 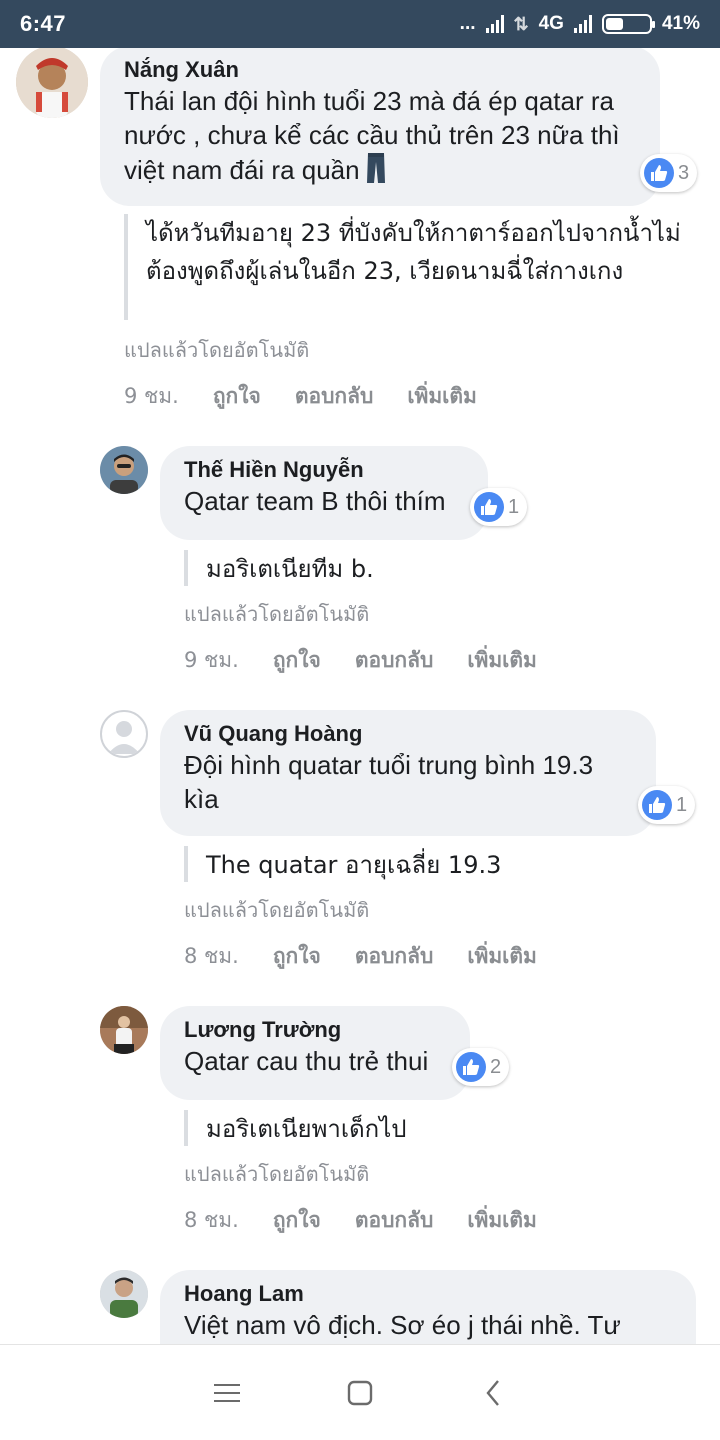 I want to click on signal-icon, so click(x=494, y=24).